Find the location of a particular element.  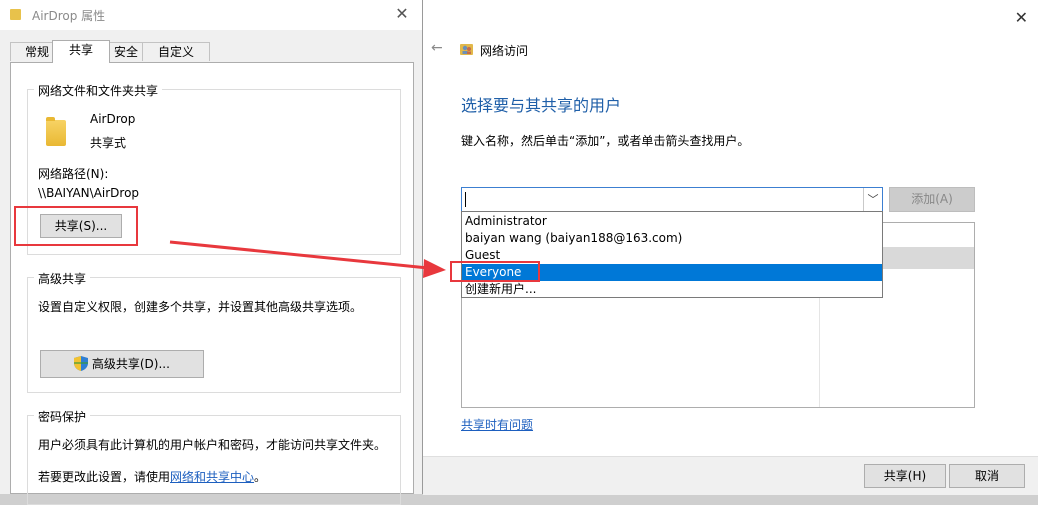

share-confirm-button: 共享(H) is located at coordinates (905, 476).